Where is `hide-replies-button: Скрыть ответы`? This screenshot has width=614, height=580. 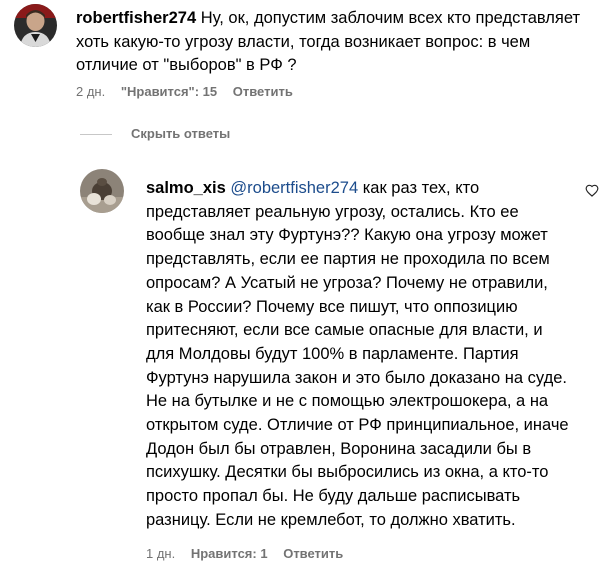 hide-replies-button: Скрыть ответы is located at coordinates (180, 133).